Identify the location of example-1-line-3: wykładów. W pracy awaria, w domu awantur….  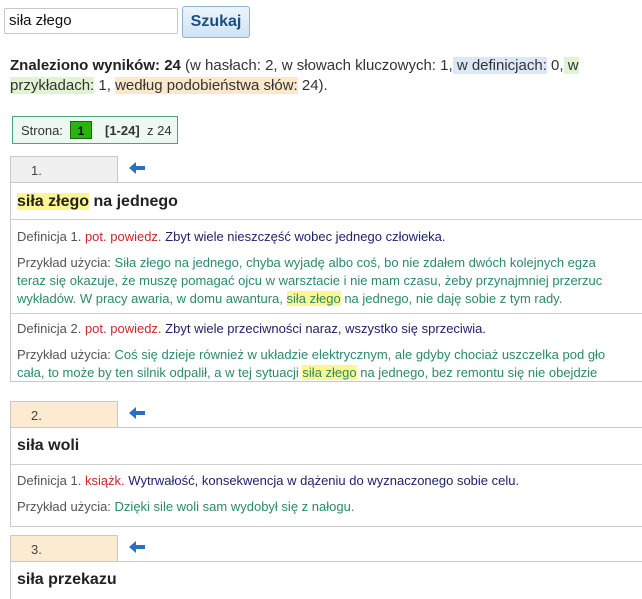
(290, 298).